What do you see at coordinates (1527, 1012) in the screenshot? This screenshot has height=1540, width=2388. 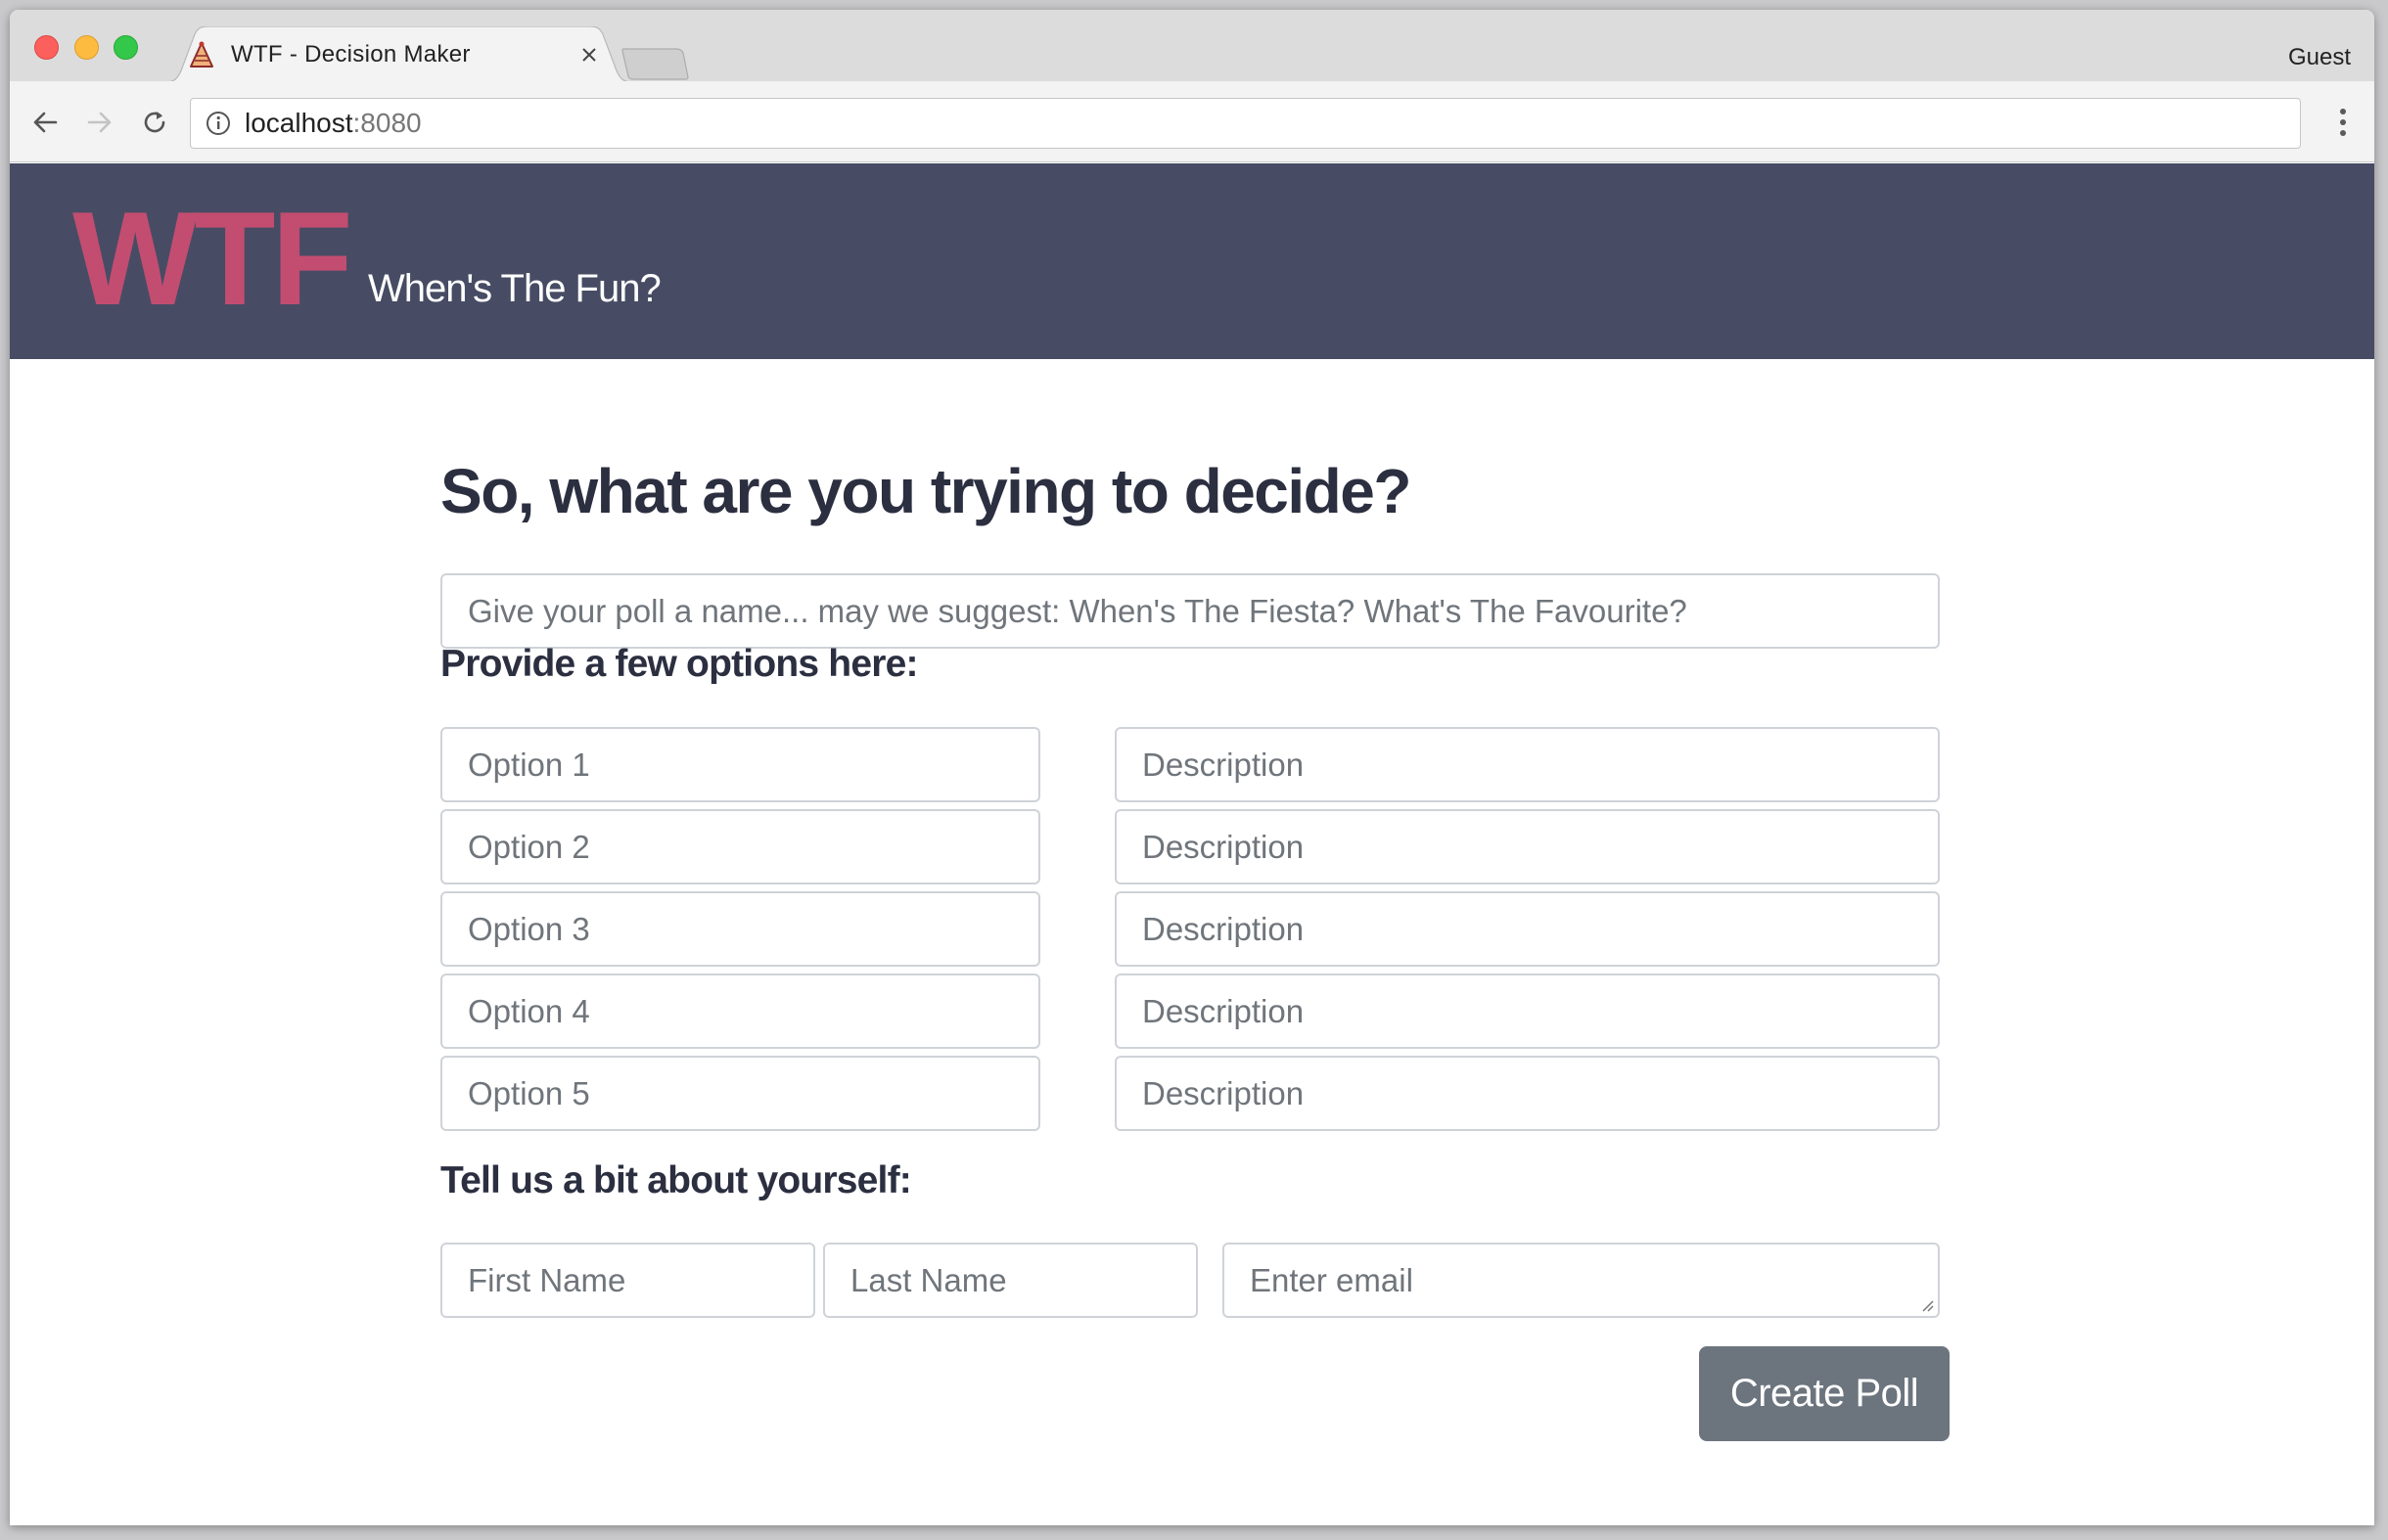 I see `description-4-input: Description` at bounding box center [1527, 1012].